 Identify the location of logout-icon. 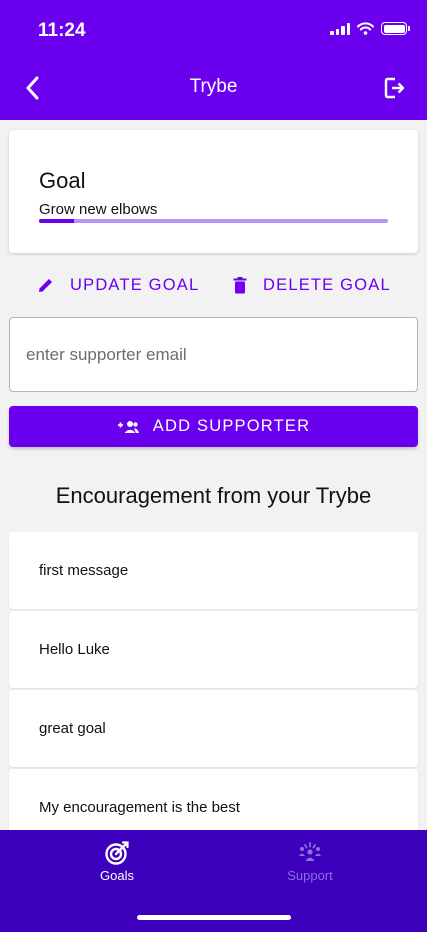
(394, 88).